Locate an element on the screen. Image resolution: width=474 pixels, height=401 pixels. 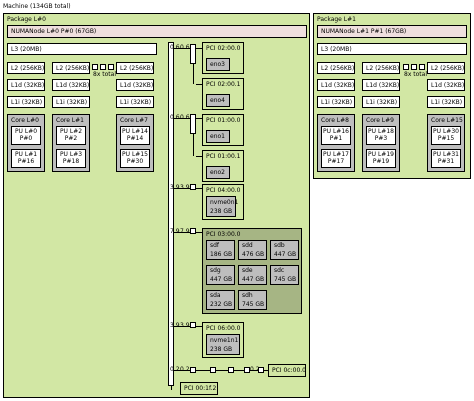
l2-label: L2 (256KB) is located at coordinates (338, 68).